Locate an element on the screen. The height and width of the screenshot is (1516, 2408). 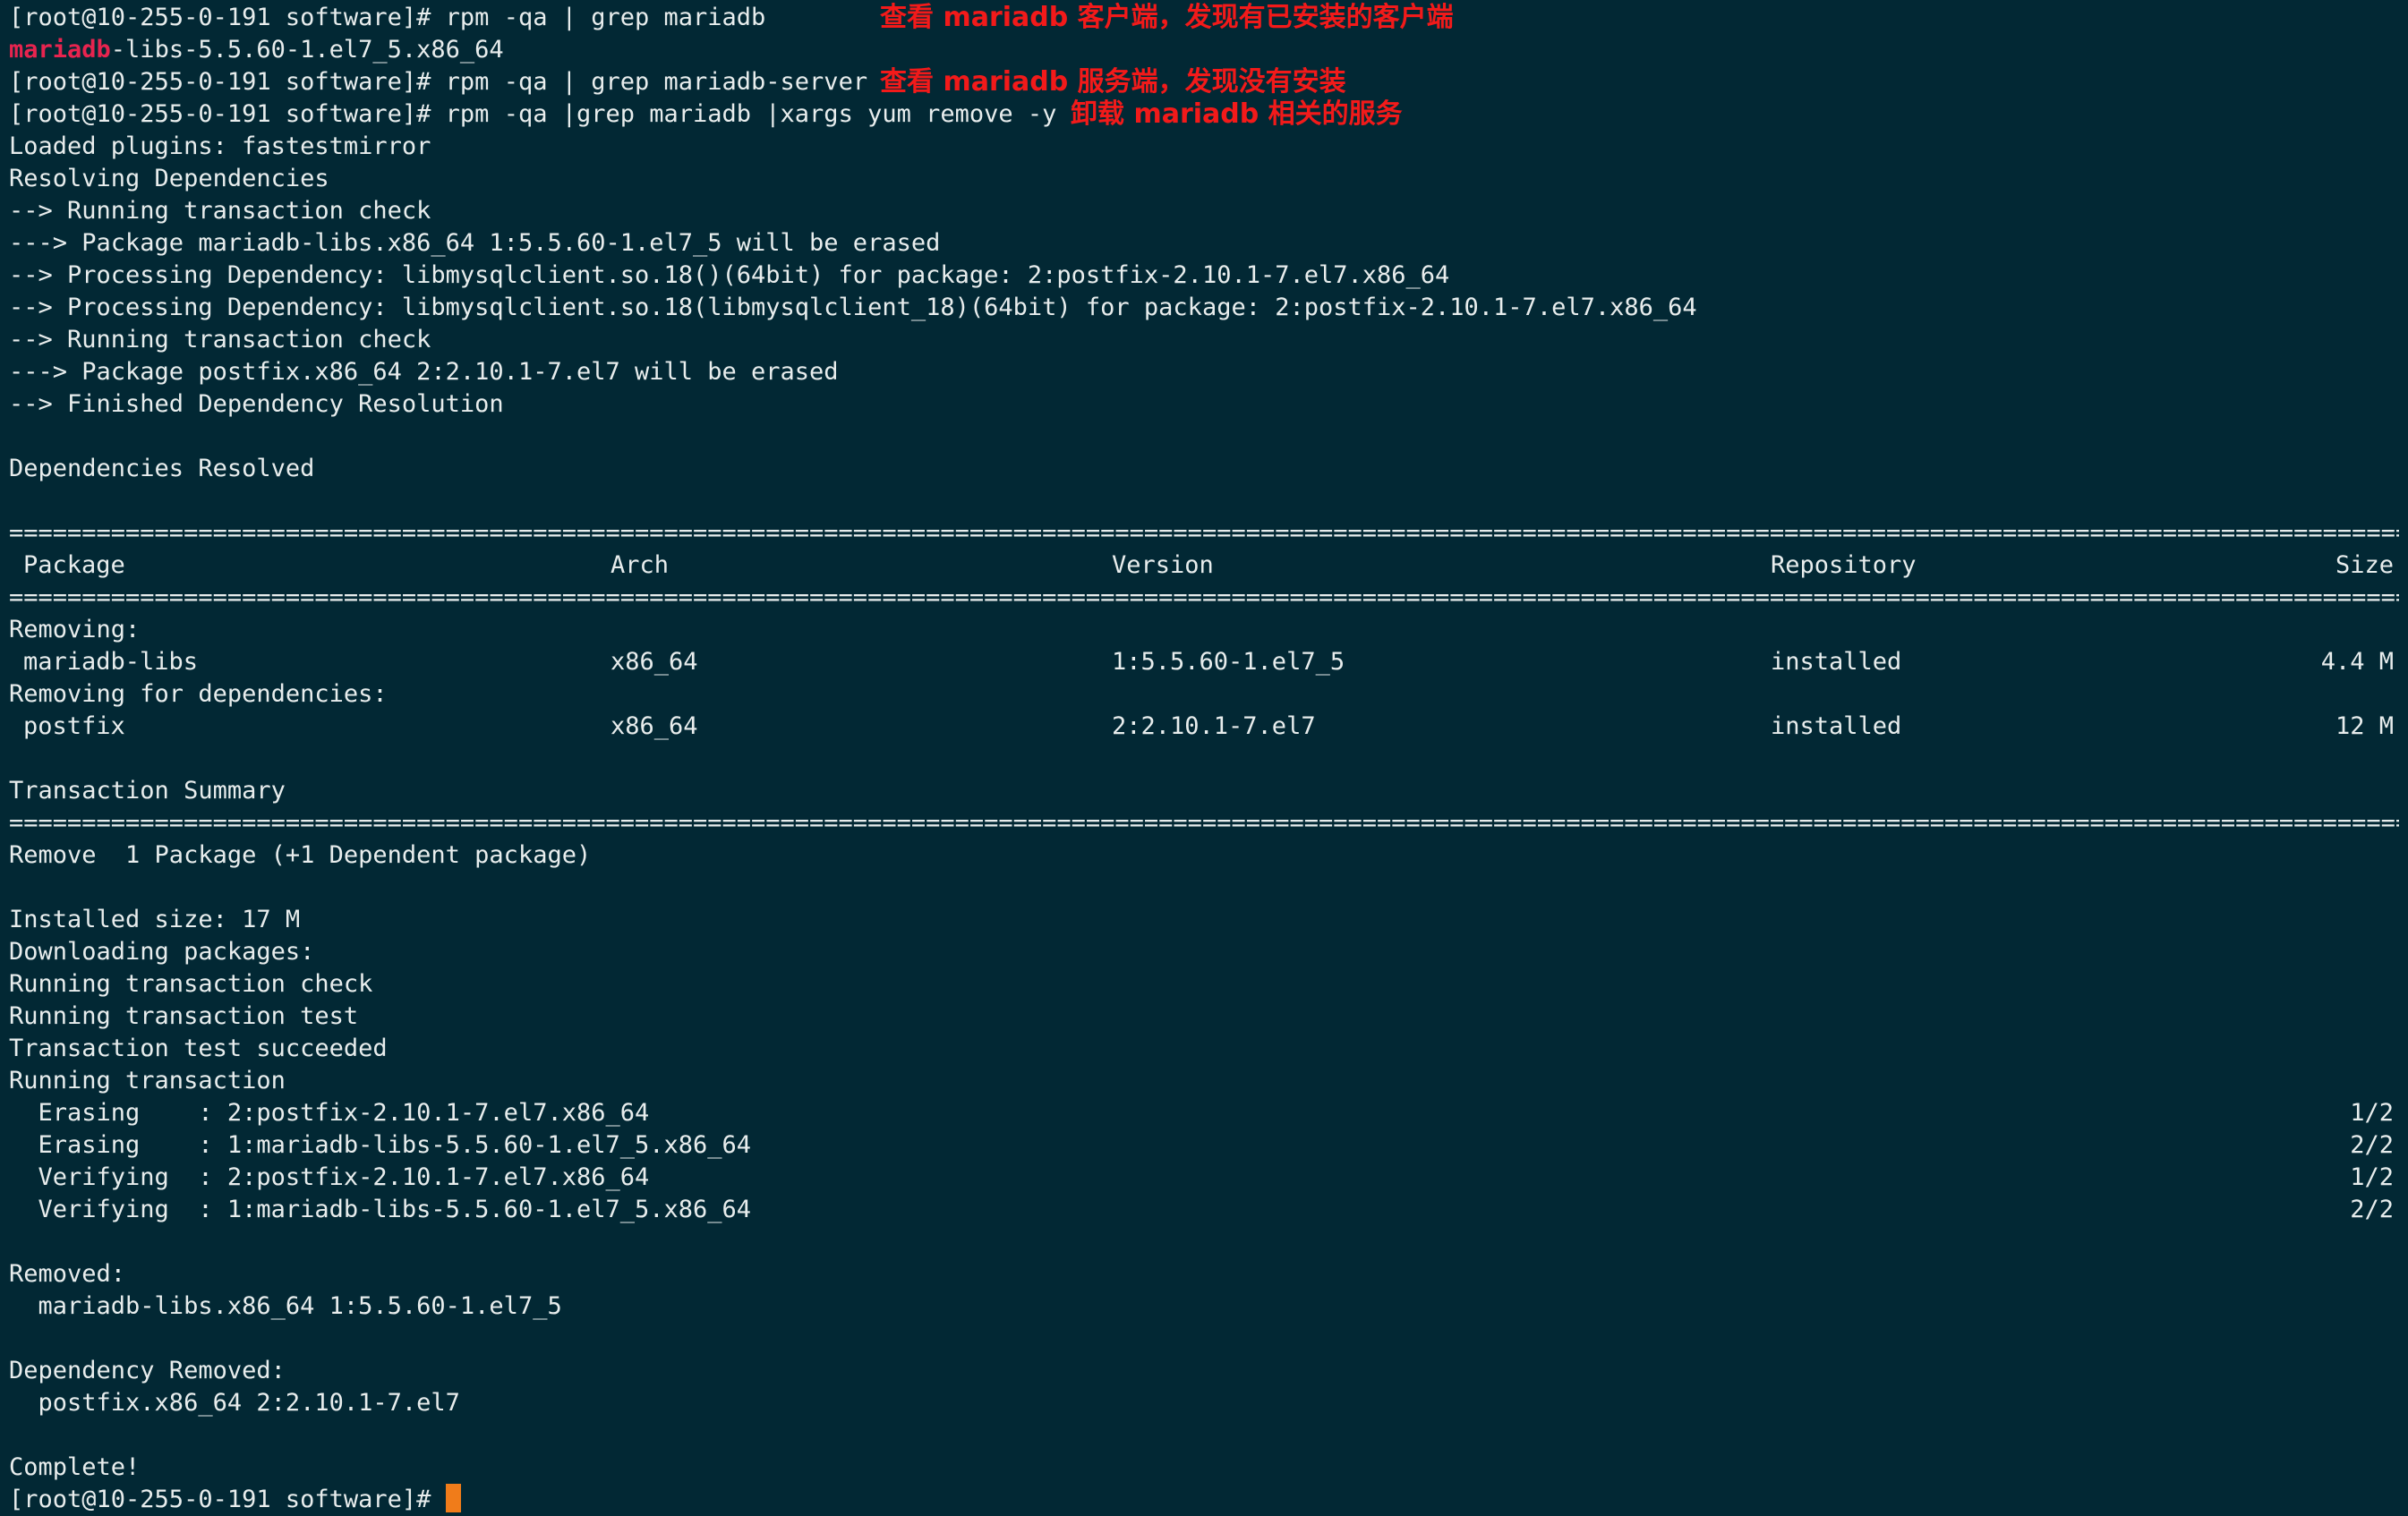
table-section-label: Removing for dependencies: is located at coordinates (198, 694).